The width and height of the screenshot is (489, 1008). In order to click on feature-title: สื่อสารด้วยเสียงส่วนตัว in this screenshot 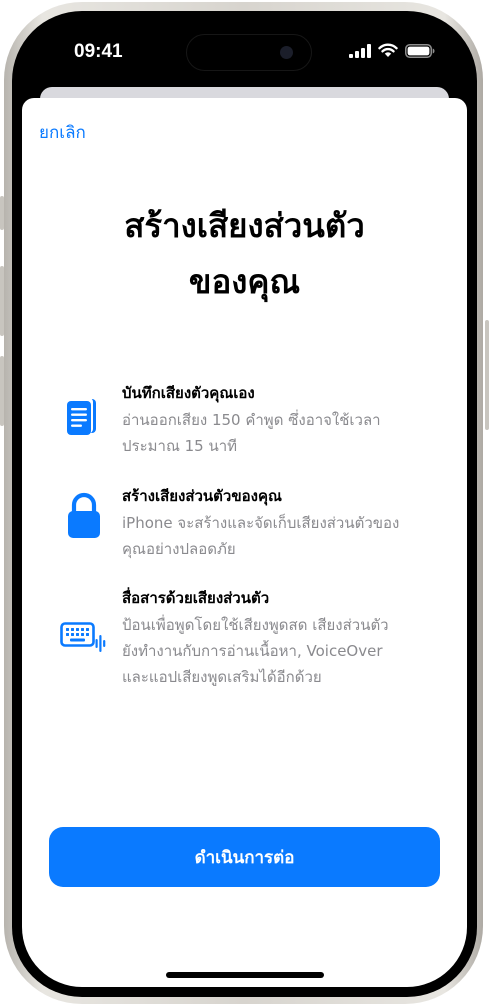, I will do `click(196, 598)`.